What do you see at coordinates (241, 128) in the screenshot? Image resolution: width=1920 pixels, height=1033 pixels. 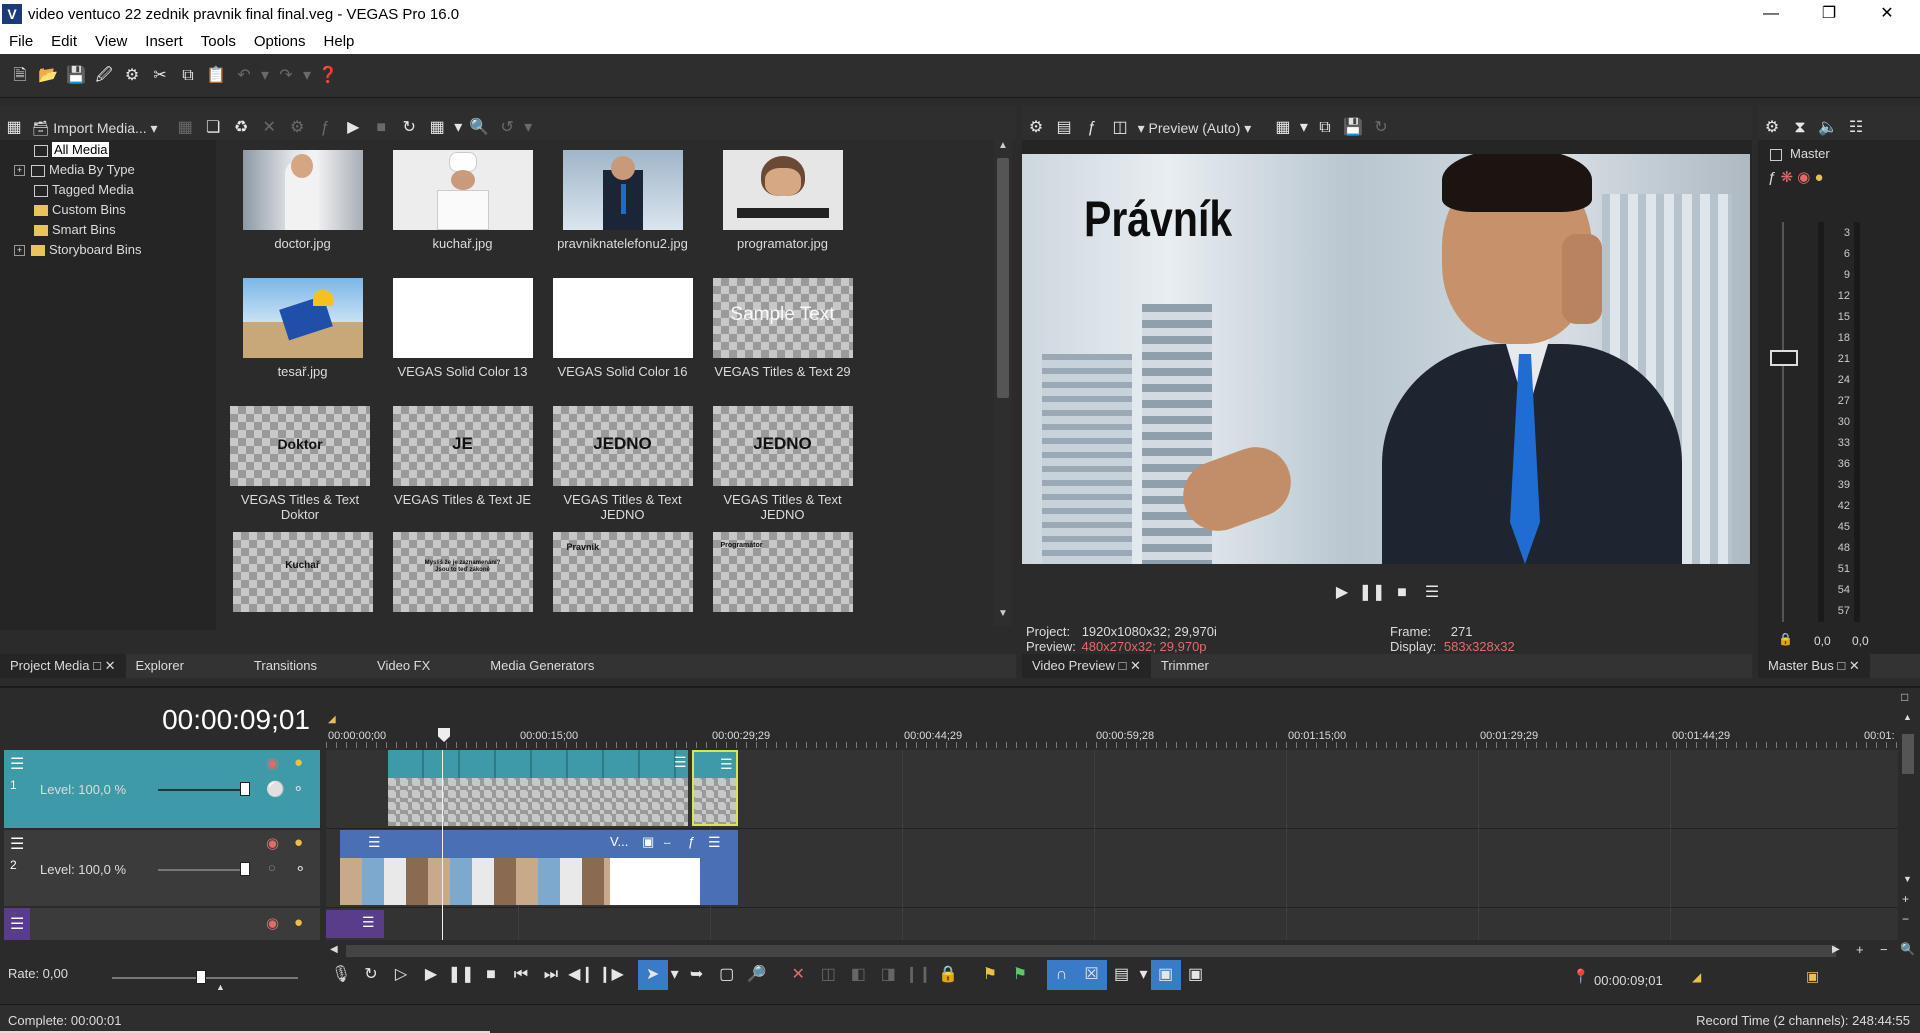 I see `remove-unused-icon: ♻` at bounding box center [241, 128].